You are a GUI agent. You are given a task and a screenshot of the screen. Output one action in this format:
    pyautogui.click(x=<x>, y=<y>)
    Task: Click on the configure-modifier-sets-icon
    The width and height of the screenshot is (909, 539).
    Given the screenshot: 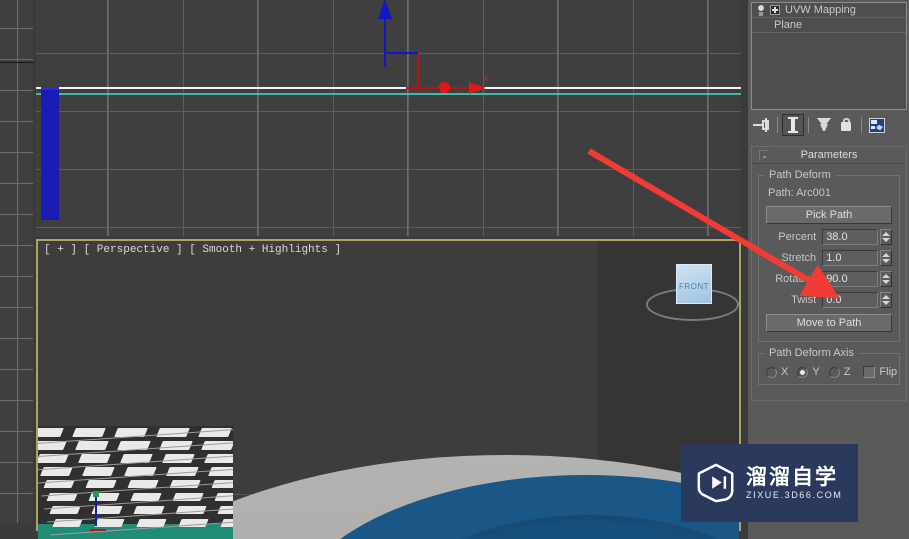 What is the action you would take?
    pyautogui.click(x=877, y=125)
    